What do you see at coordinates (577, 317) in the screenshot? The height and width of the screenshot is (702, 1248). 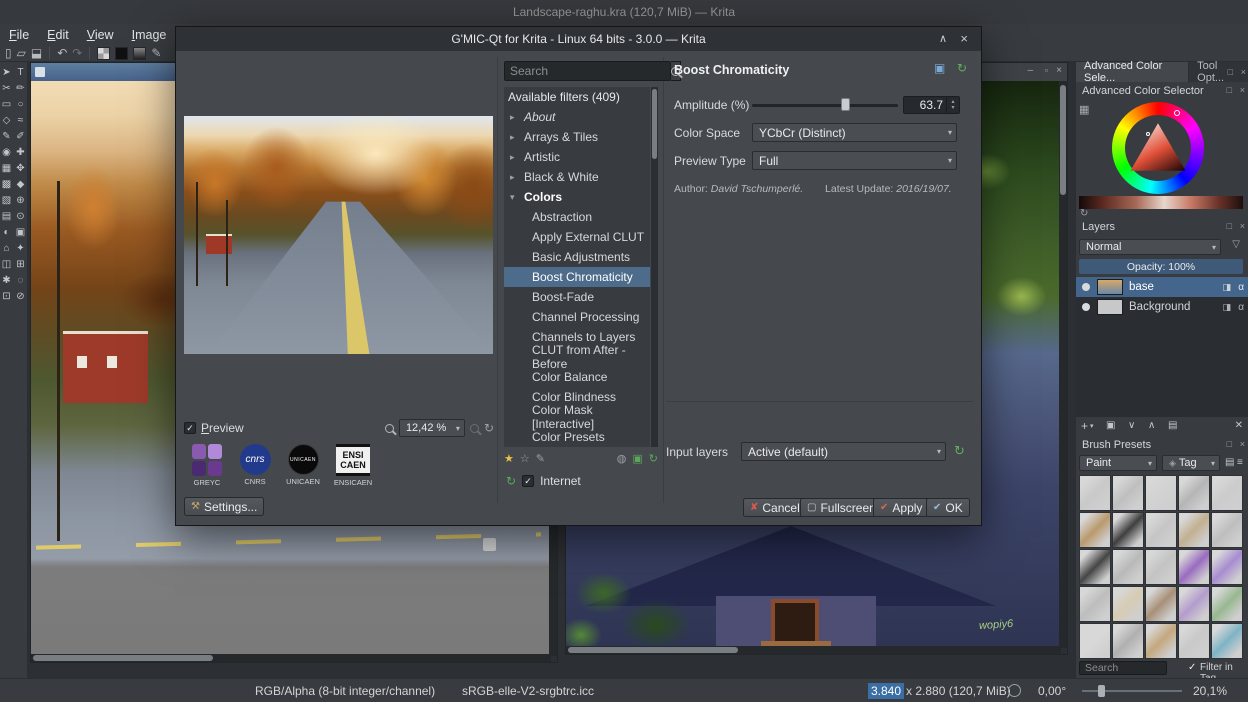 I see `filter-channel-processing: Channel Processing` at bounding box center [577, 317].